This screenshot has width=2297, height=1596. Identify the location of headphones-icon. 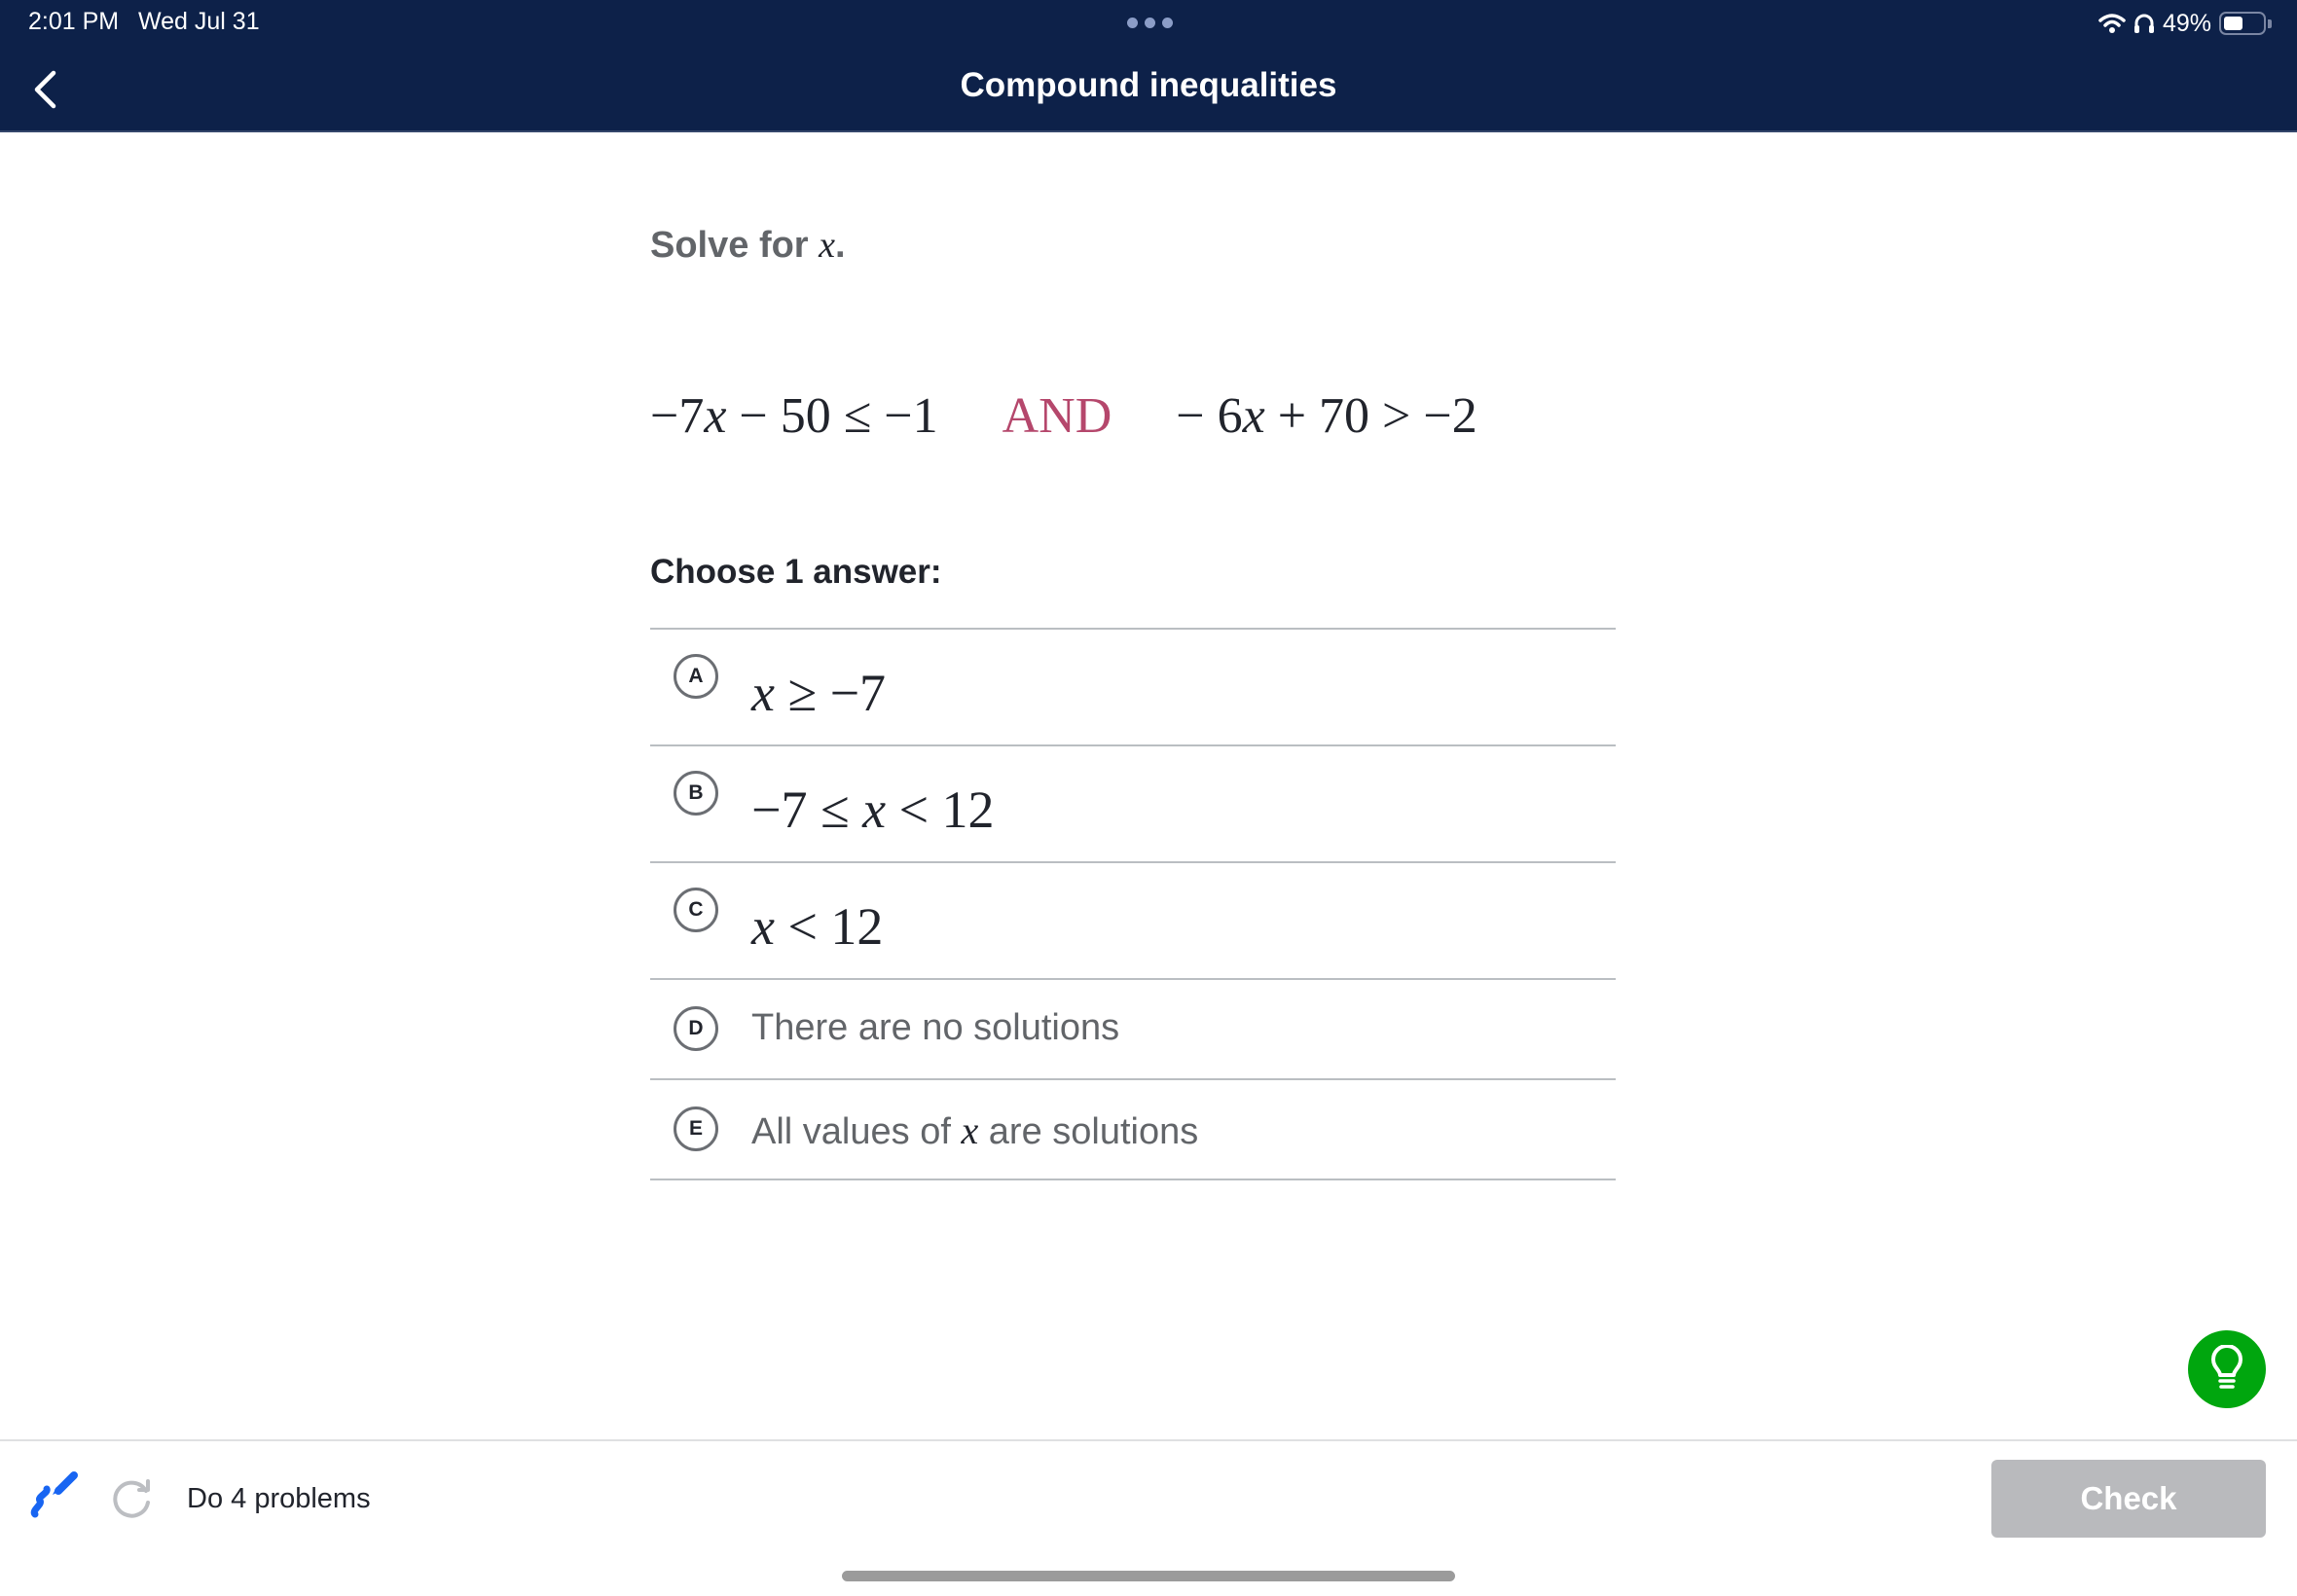
(2143, 23).